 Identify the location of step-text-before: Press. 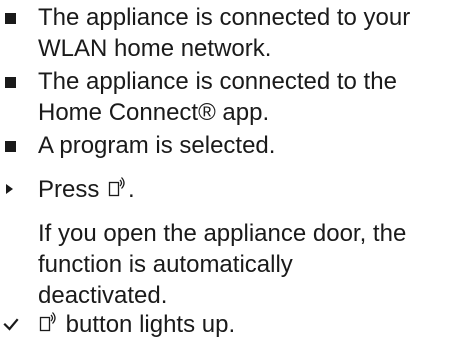
(72, 189).